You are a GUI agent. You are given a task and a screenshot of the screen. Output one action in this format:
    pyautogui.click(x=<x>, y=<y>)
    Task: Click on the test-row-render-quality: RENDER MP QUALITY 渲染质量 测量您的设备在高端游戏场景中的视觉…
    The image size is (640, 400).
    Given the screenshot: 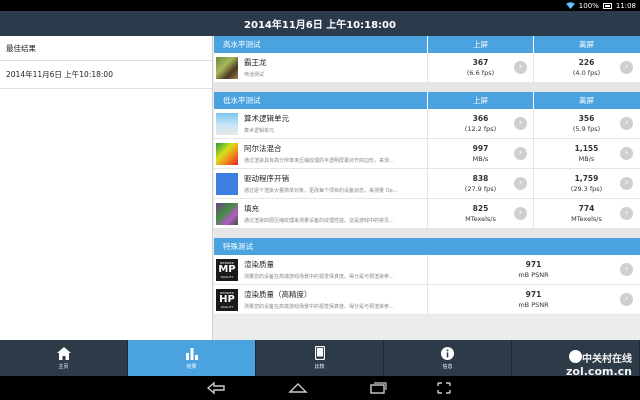 What is the action you would take?
    pyautogui.click(x=427, y=269)
    